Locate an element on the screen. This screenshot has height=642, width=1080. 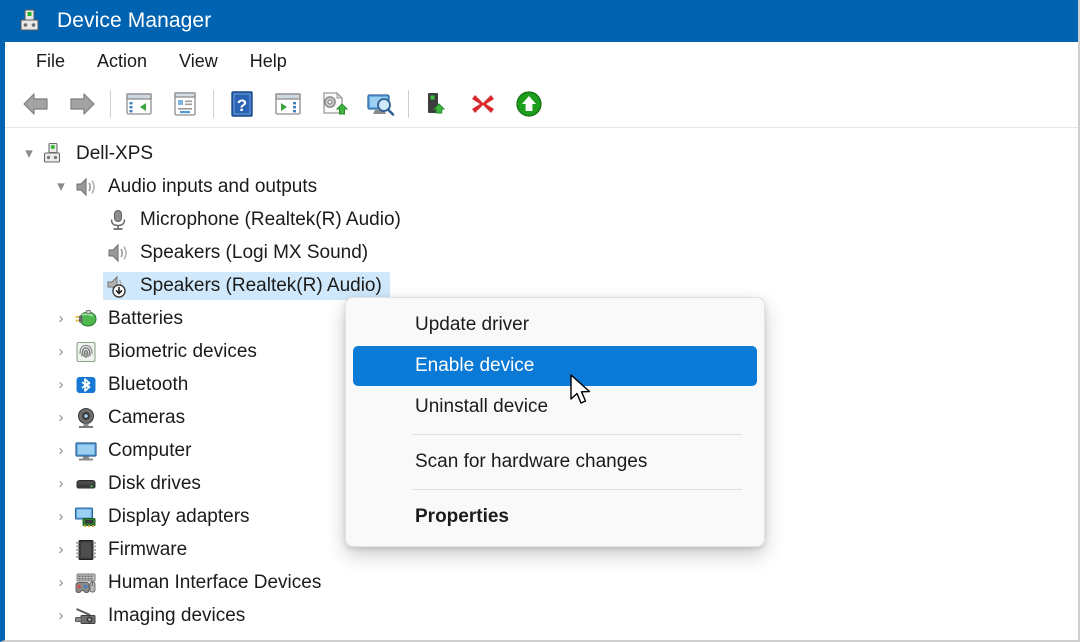
bluetooth-icon is located at coordinates (86, 385).